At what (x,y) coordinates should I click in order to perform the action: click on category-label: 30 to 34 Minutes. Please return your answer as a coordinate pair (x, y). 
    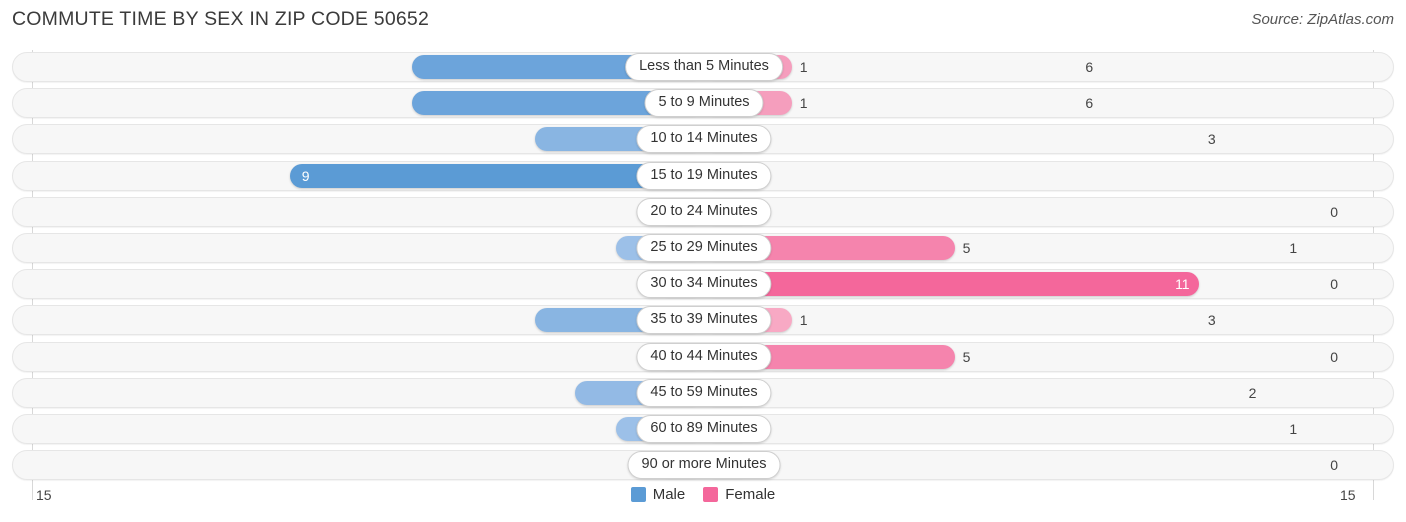
    Looking at the image, I should click on (704, 284).